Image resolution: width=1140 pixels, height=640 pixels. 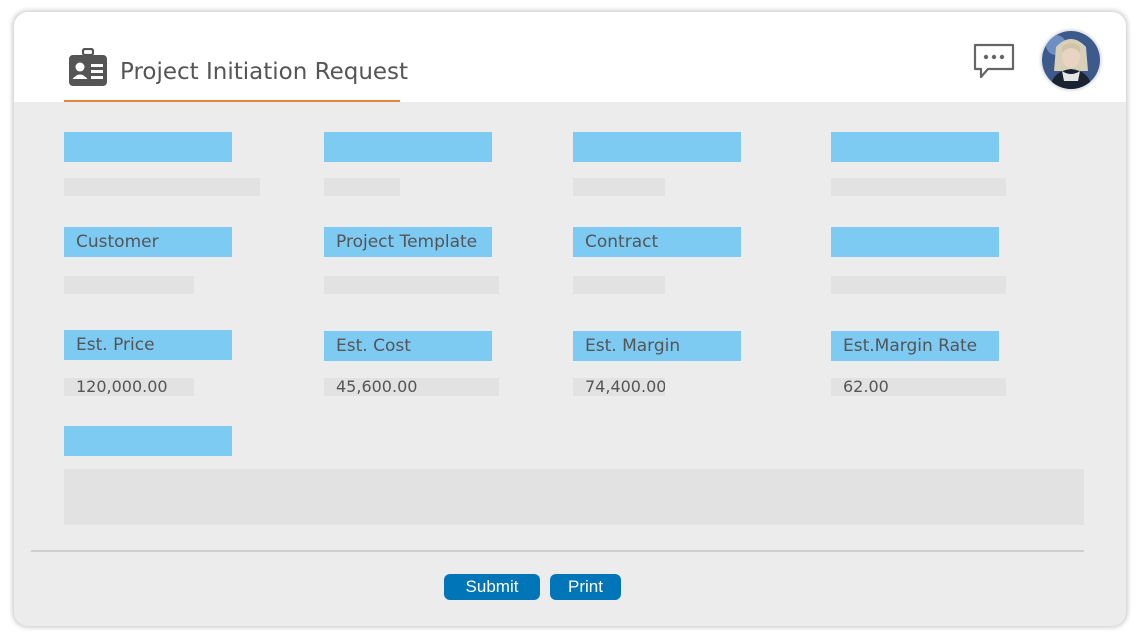 I want to click on customer-label: Customer, so click(x=148, y=242).